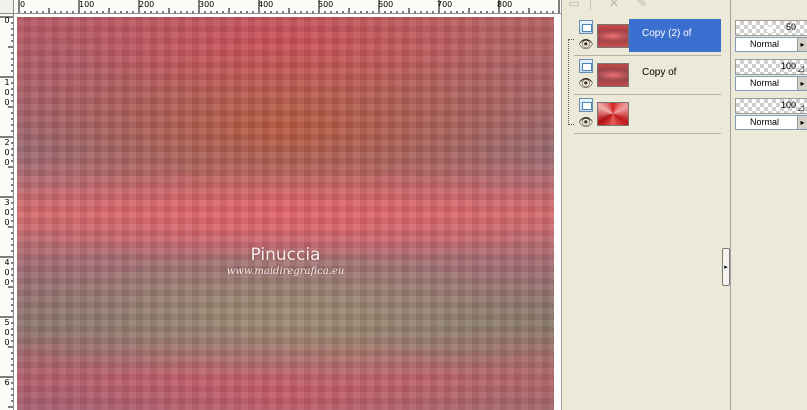  Describe the element at coordinates (675, 35) in the screenshot. I see `layer-name: Copy (2) of` at that location.